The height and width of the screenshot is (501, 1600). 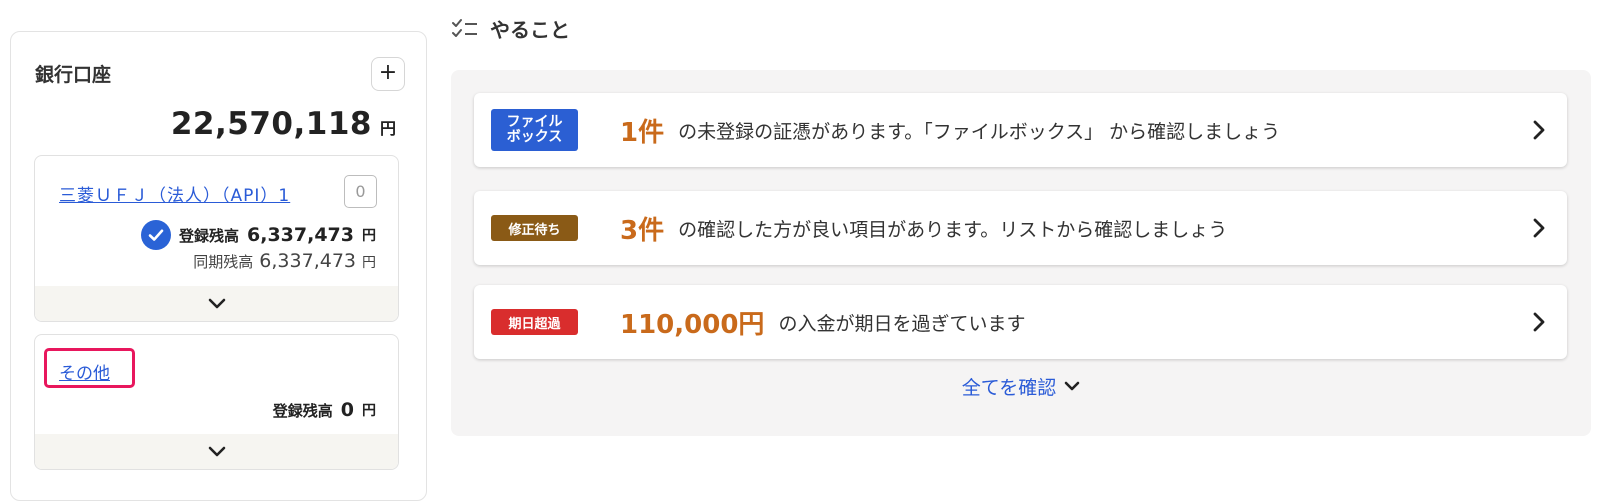 What do you see at coordinates (84, 371) in the screenshot?
I see `account-link: その他` at bounding box center [84, 371].